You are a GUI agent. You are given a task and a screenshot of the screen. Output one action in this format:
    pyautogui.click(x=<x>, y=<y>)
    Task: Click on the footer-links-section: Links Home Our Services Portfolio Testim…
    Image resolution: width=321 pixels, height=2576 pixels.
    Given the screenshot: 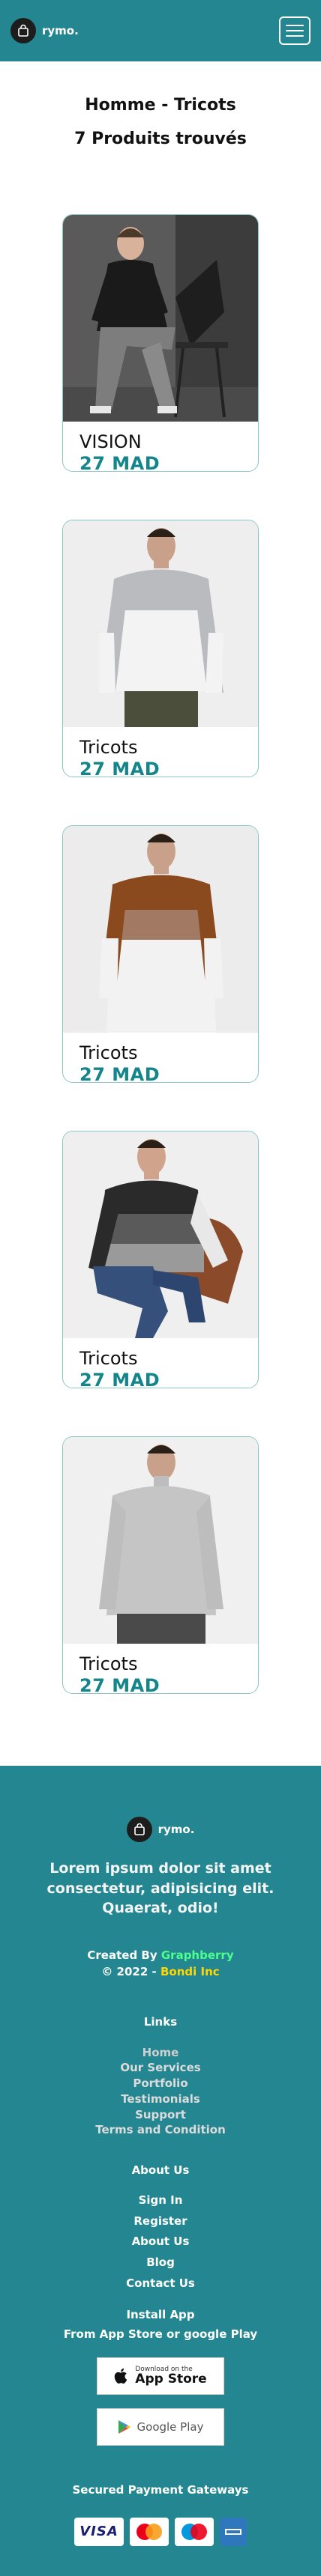 What is the action you would take?
    pyautogui.click(x=160, y=2076)
    